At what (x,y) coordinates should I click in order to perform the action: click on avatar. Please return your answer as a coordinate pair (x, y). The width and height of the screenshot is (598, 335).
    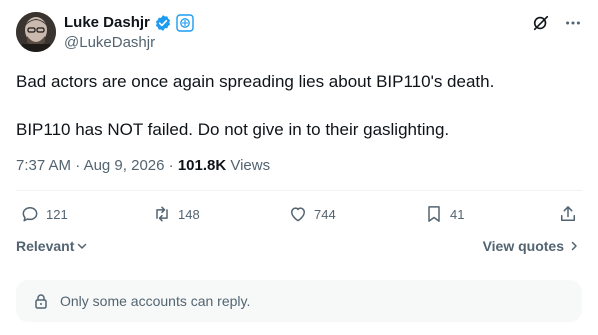
    Looking at the image, I should click on (36, 32).